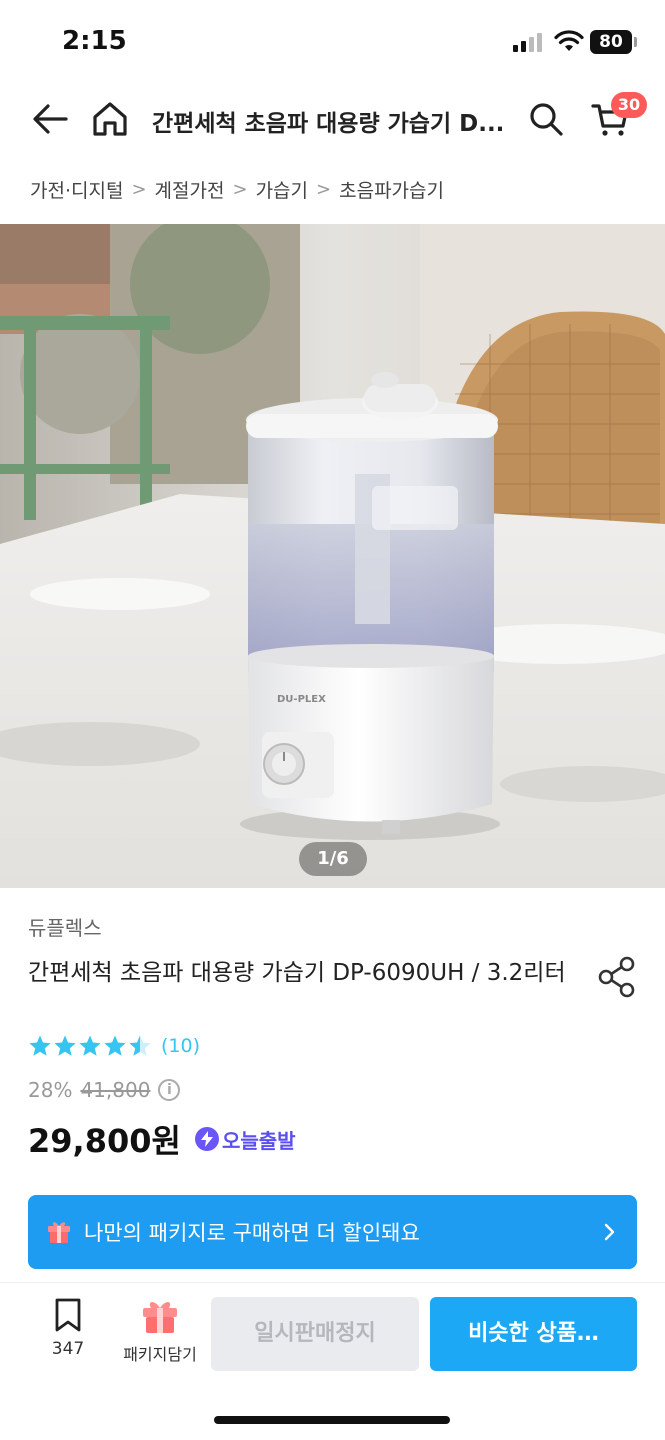 The width and height of the screenshot is (665, 1440). I want to click on package-discount-banner: 나만의 패키지로 구매하면 더 할인돼요, so click(332, 1232).